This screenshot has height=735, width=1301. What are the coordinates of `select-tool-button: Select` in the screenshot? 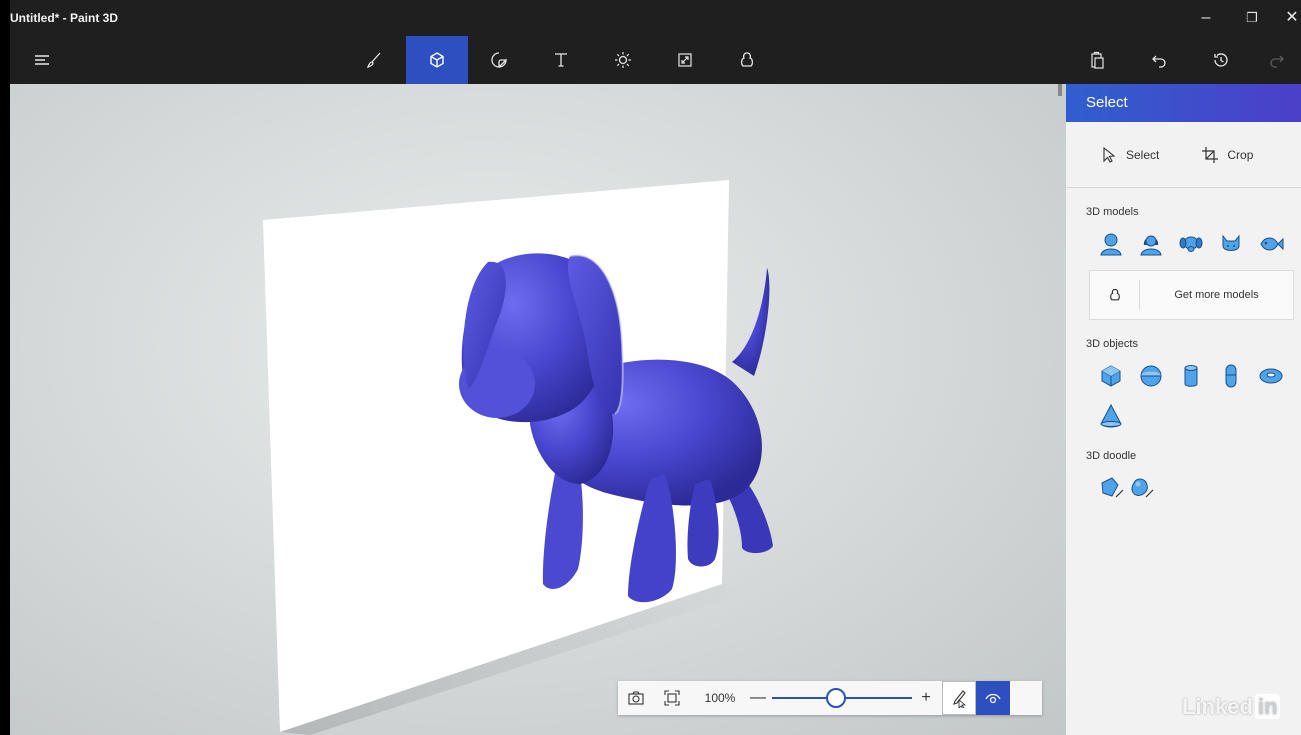 It's located at (1129, 155).